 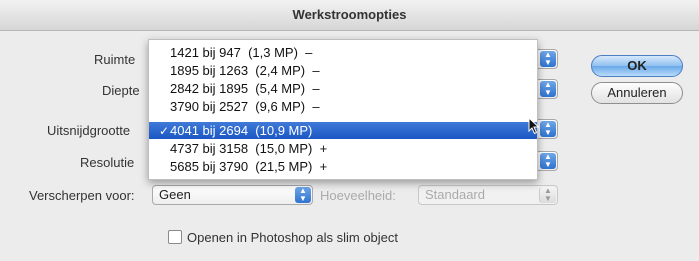 What do you see at coordinates (548, 89) in the screenshot?
I see `diepte-stepper-icon: ▲ ▼` at bounding box center [548, 89].